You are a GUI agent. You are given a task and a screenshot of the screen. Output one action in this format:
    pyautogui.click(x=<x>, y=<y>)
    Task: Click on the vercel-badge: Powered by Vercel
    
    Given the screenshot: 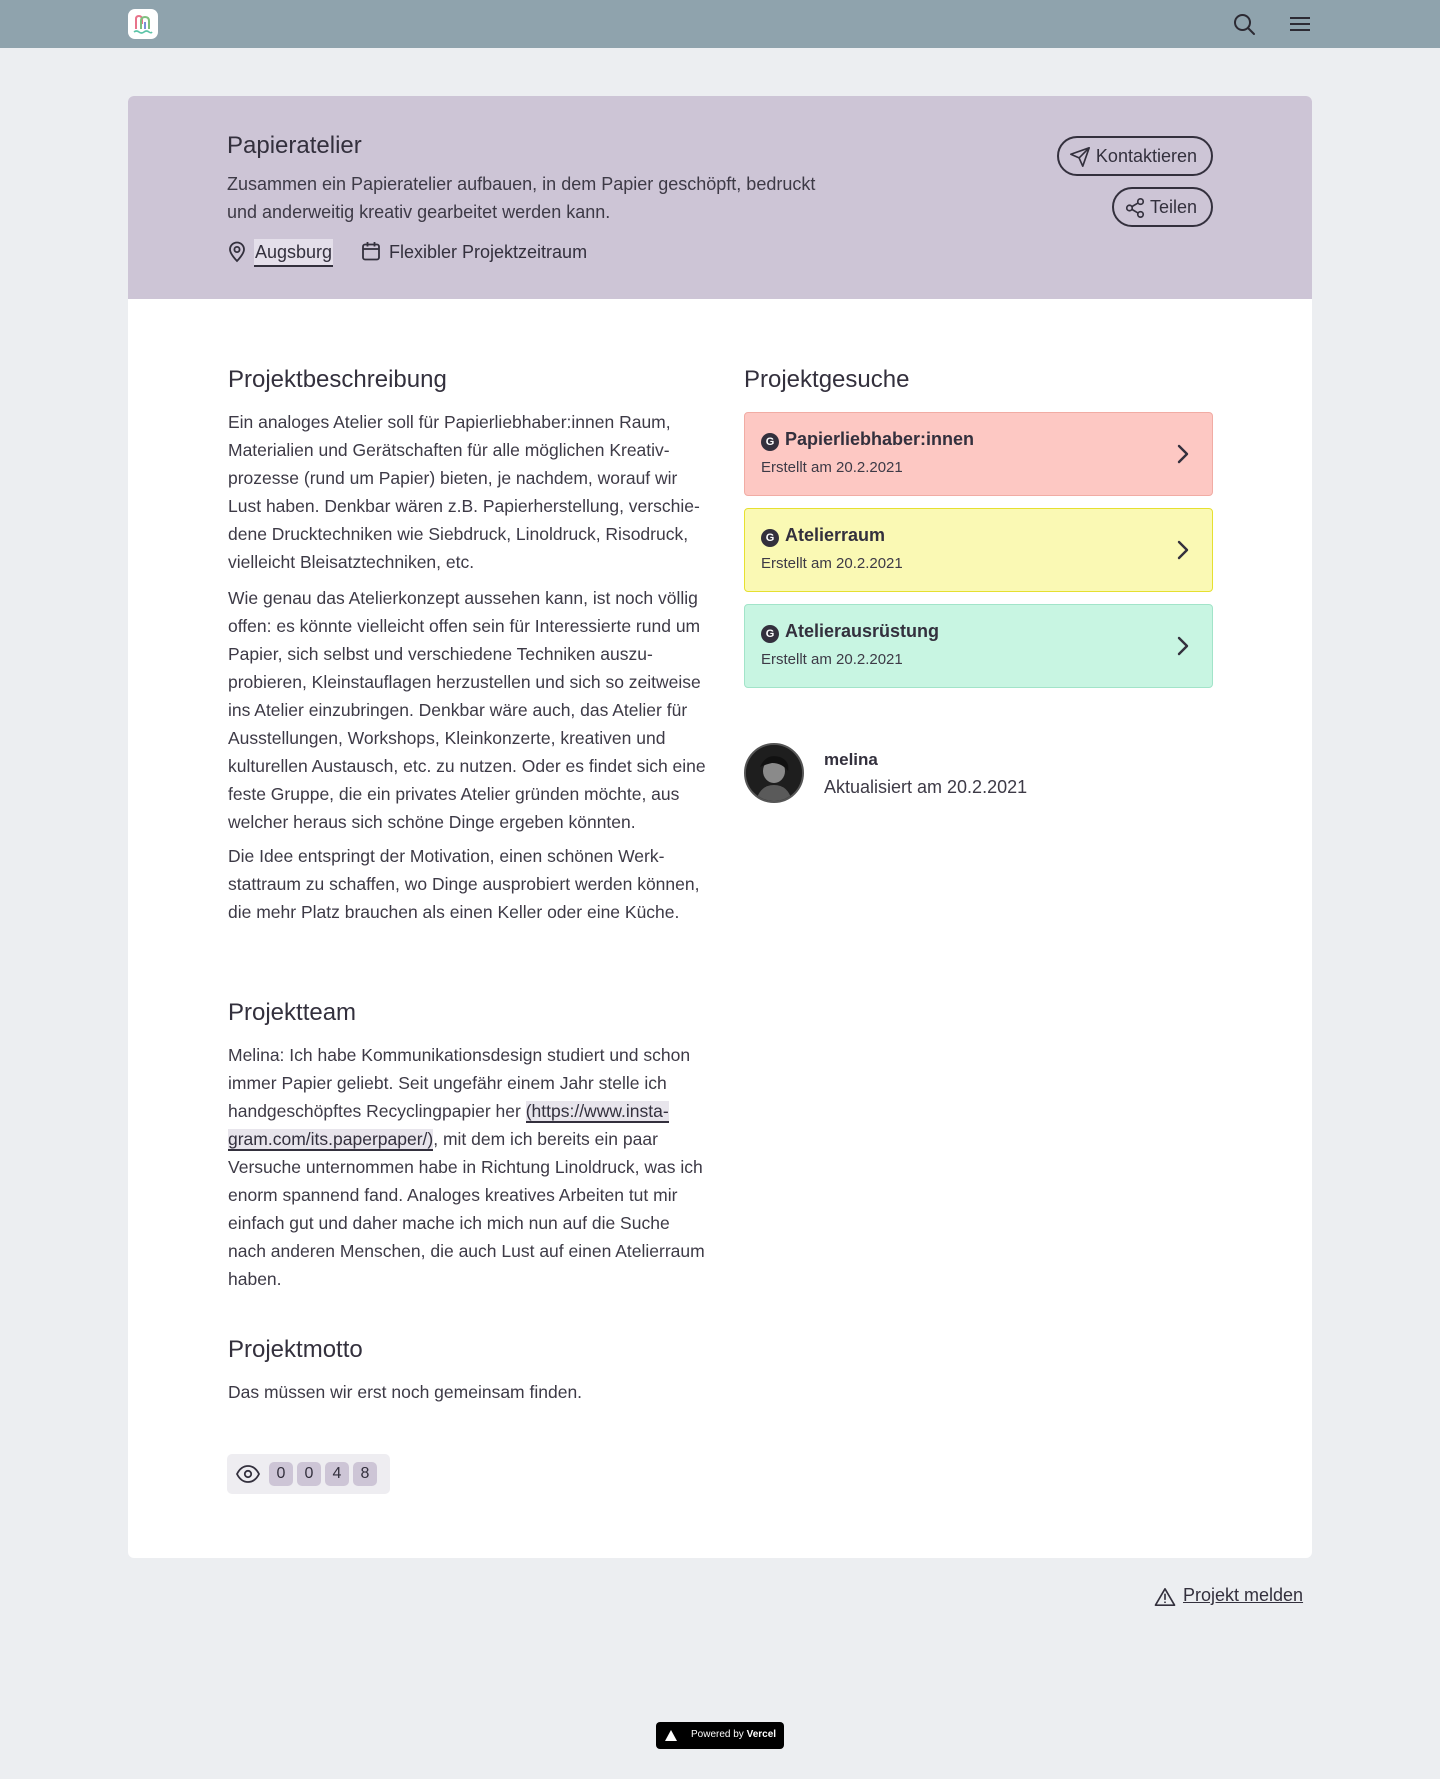 What is the action you would take?
    pyautogui.click(x=720, y=1735)
    